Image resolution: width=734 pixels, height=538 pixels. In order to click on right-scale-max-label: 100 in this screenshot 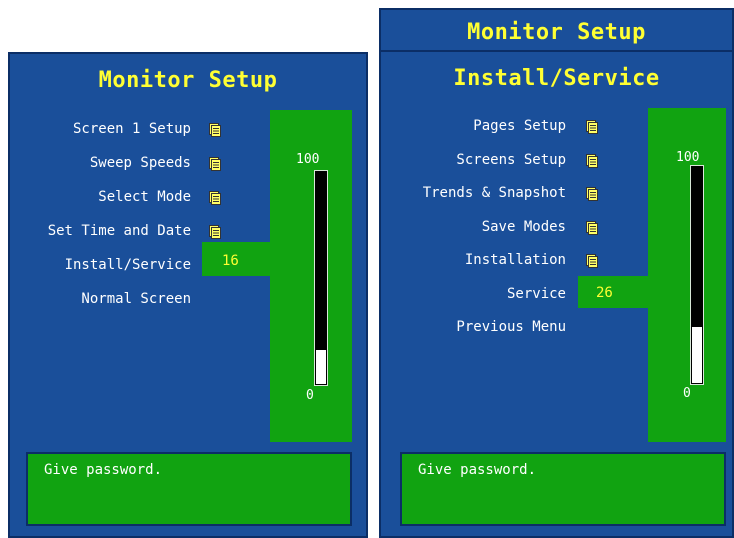, I will do `click(688, 157)`.